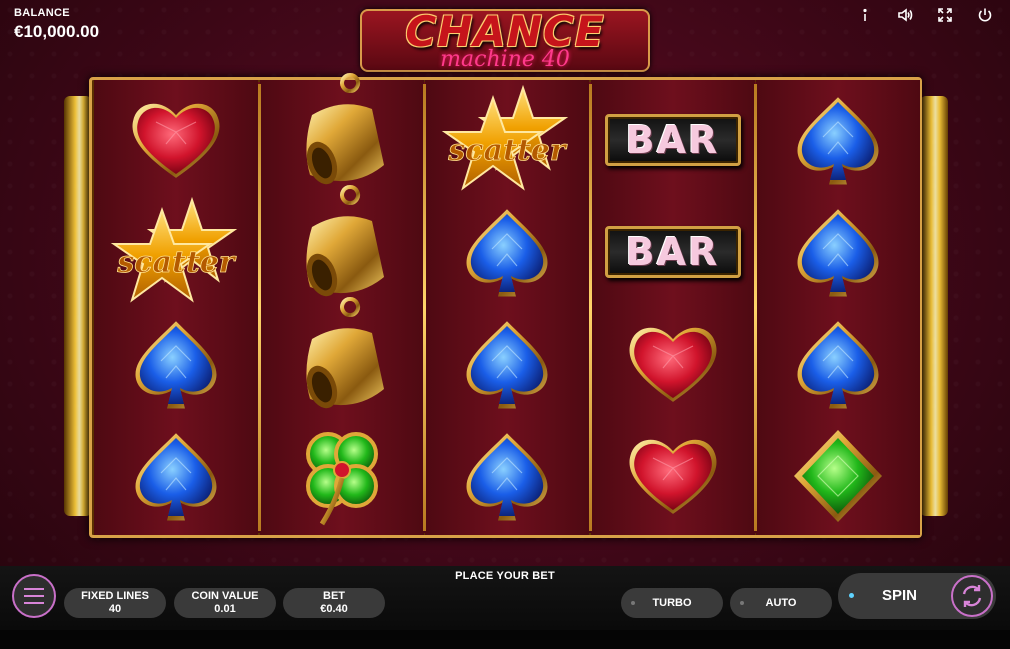 The height and width of the screenshot is (649, 1010). I want to click on turbo-indicator, so click(633, 603).